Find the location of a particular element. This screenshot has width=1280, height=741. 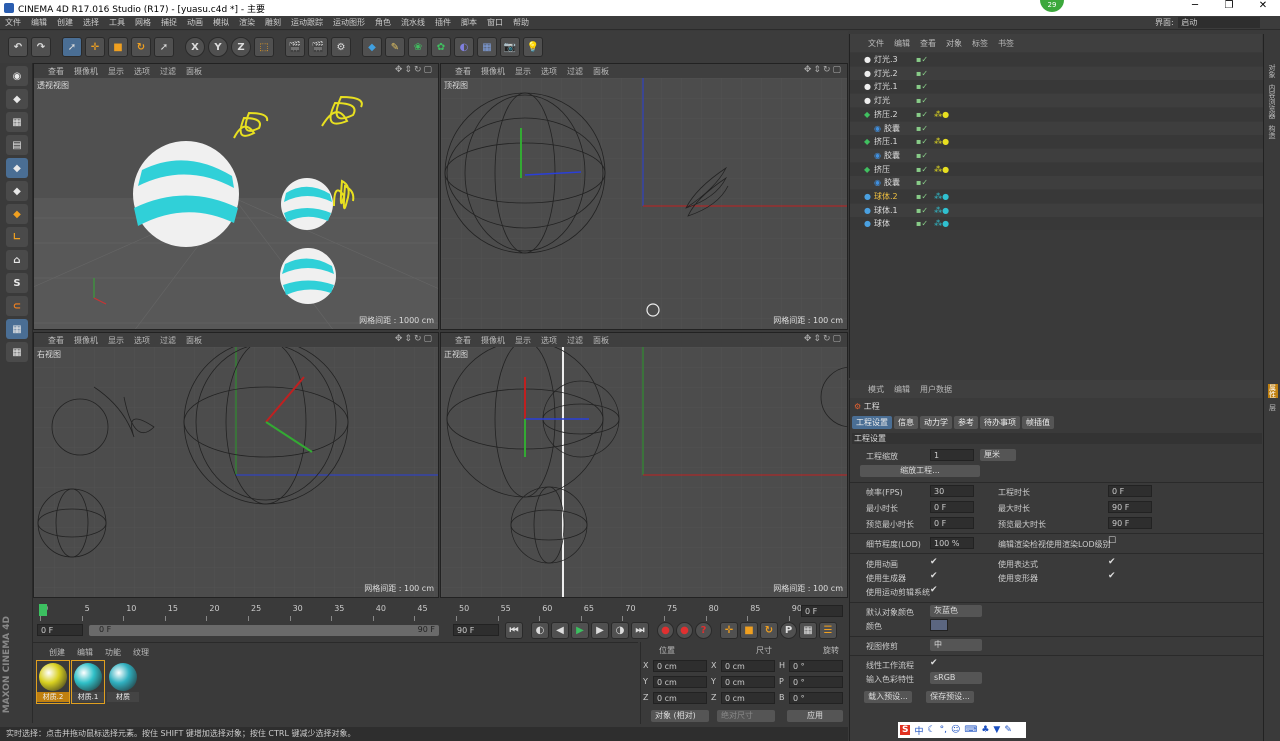

menu-11: 运动跟踪 is located at coordinates (307, 22).